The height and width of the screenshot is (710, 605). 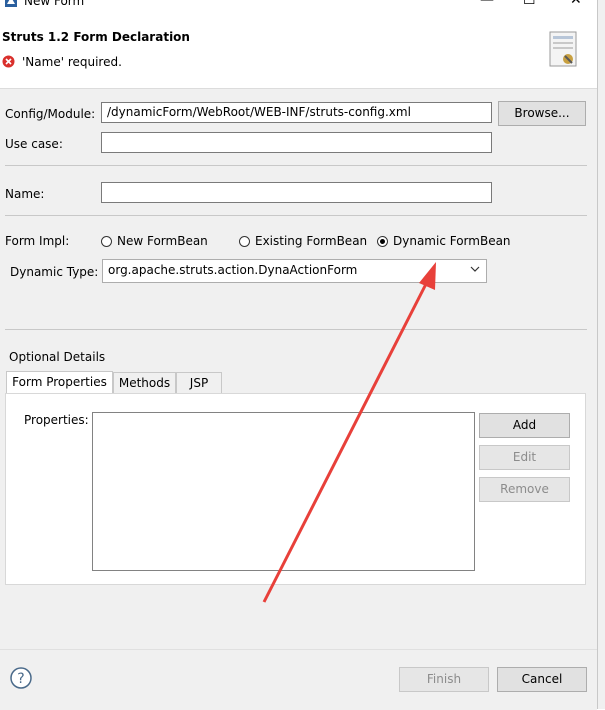 I want to click on annotation-arrow, so click(x=349, y=432).